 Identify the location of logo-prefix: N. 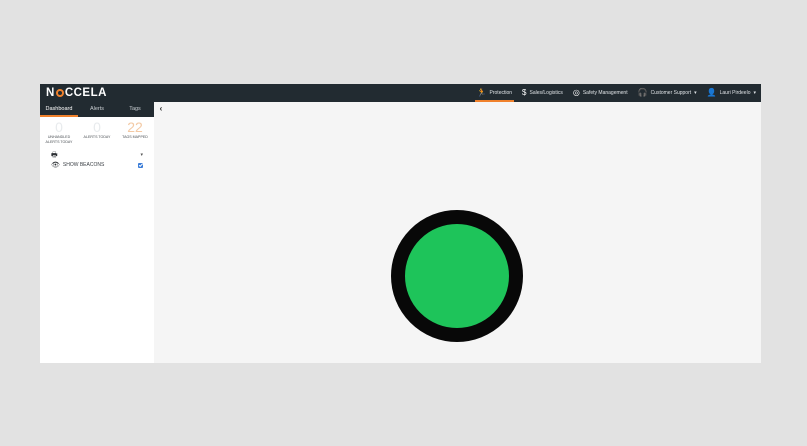
(50, 93).